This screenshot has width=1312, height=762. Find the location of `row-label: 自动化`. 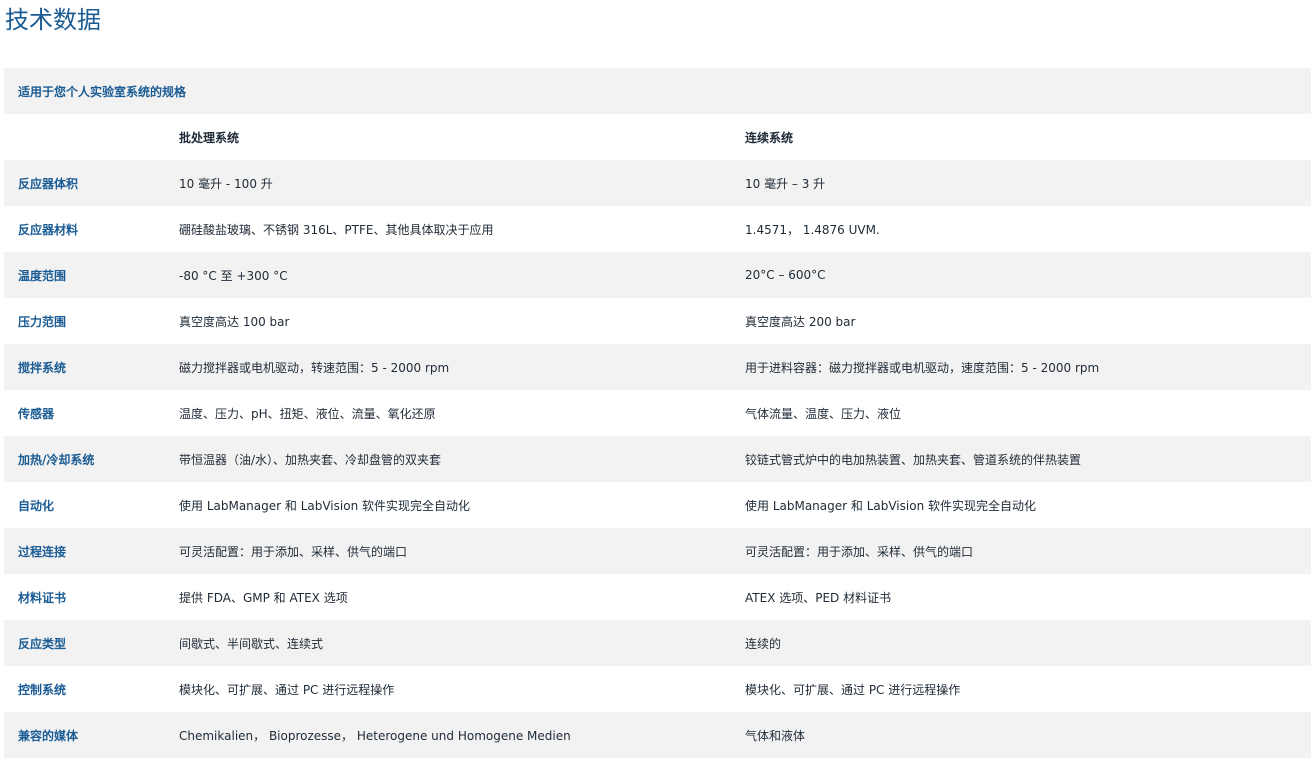

row-label: 自动化 is located at coordinates (91, 505).